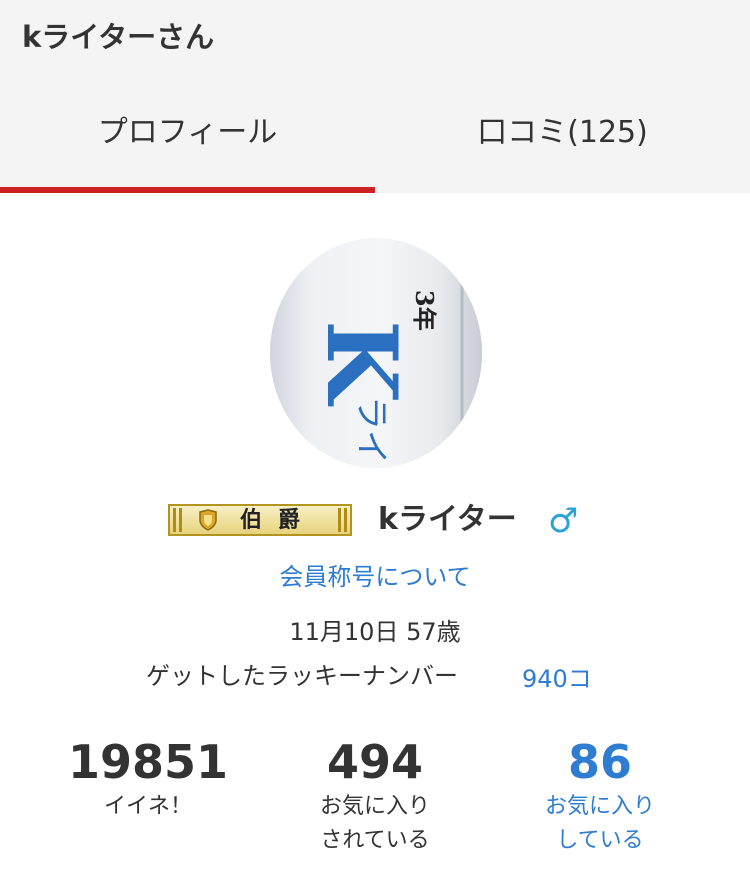 The image size is (750, 895). Describe the element at coordinates (361, 363) in the screenshot. I see `avatar-text-big: K` at that location.